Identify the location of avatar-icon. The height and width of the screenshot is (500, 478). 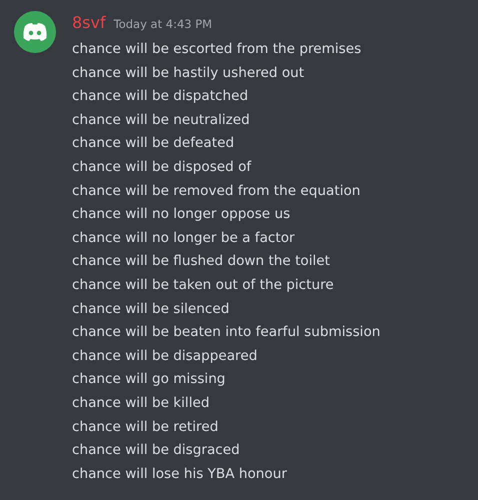
(35, 32).